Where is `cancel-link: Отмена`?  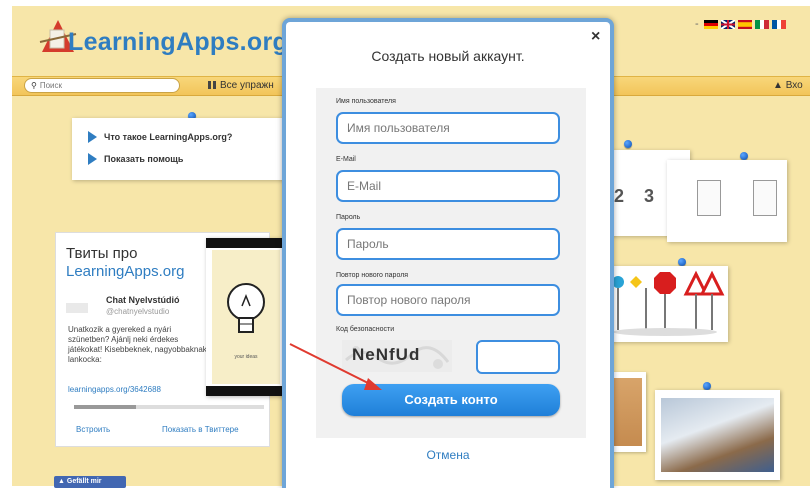 cancel-link: Отмена is located at coordinates (448, 455).